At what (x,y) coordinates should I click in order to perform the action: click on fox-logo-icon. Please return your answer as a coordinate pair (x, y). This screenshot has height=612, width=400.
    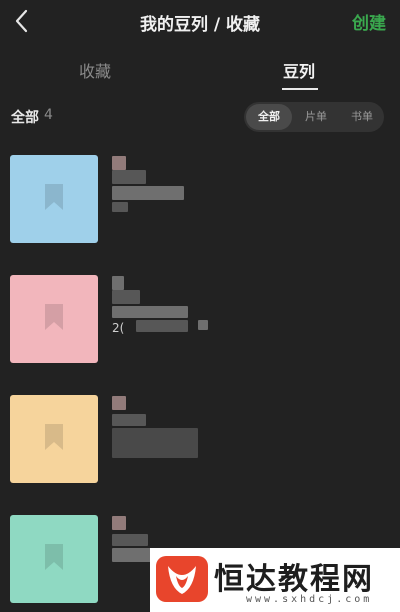
    Looking at the image, I should click on (182, 579).